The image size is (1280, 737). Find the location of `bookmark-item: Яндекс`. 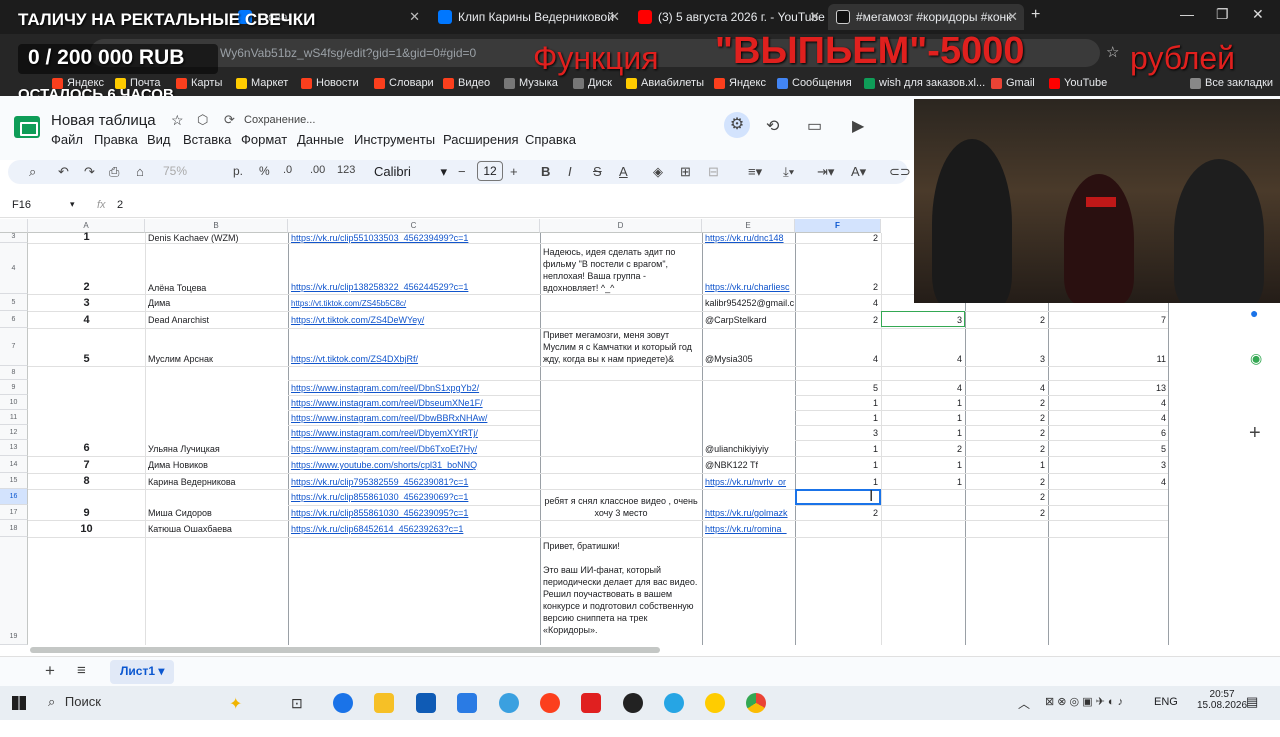

bookmark-item: Яндекс is located at coordinates (740, 83).